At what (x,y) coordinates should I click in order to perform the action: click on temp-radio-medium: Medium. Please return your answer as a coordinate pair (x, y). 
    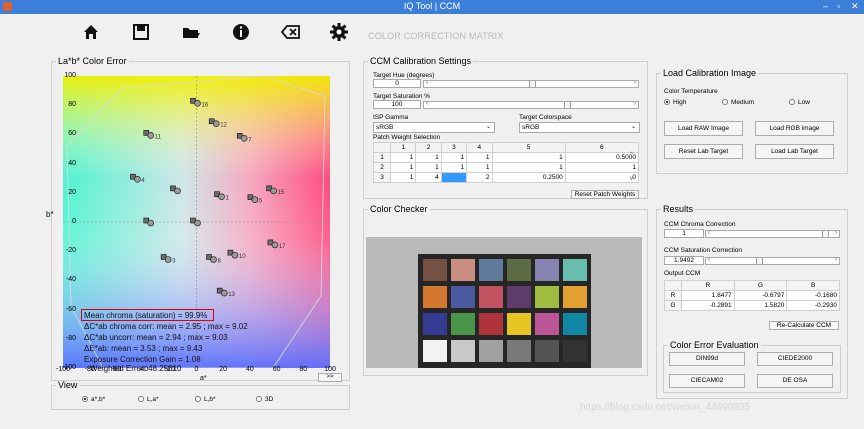
    Looking at the image, I should click on (738, 102).